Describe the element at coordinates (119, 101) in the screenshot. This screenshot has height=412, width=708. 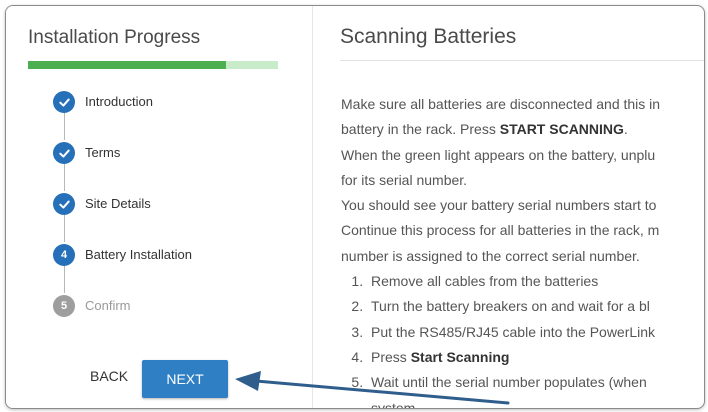
I see `step-label: Introduction` at that location.